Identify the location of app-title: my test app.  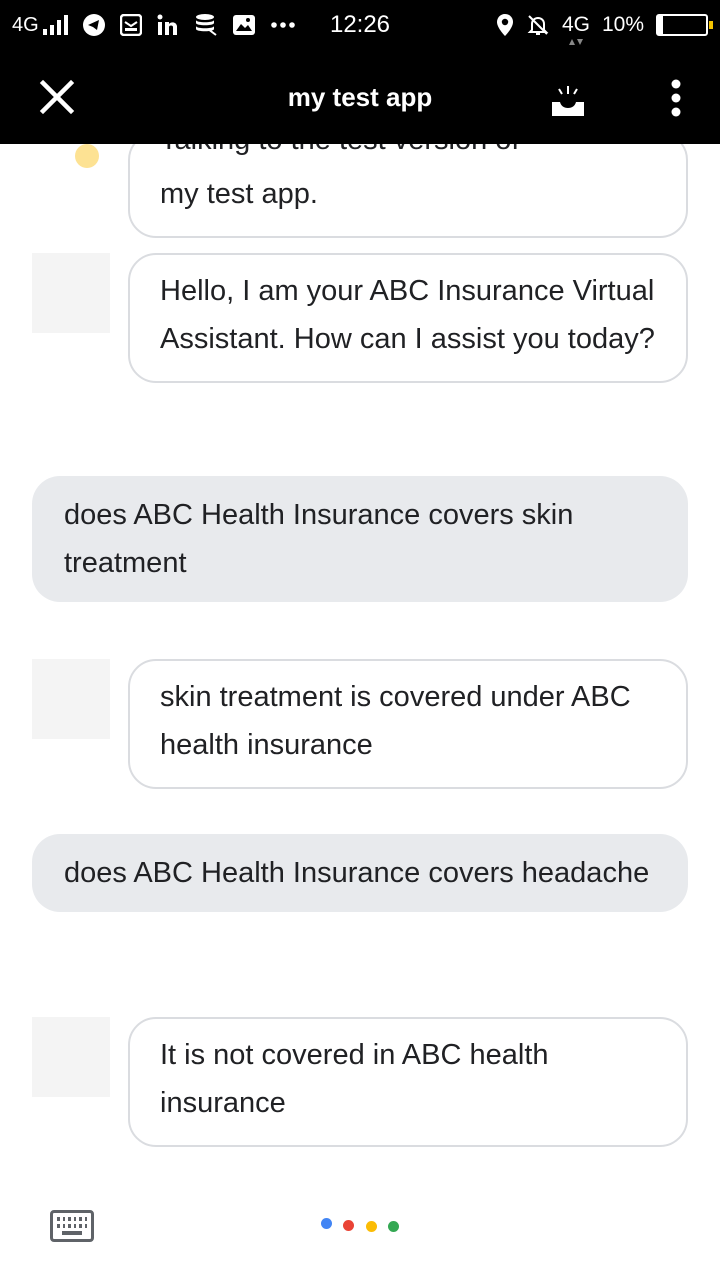
(360, 97).